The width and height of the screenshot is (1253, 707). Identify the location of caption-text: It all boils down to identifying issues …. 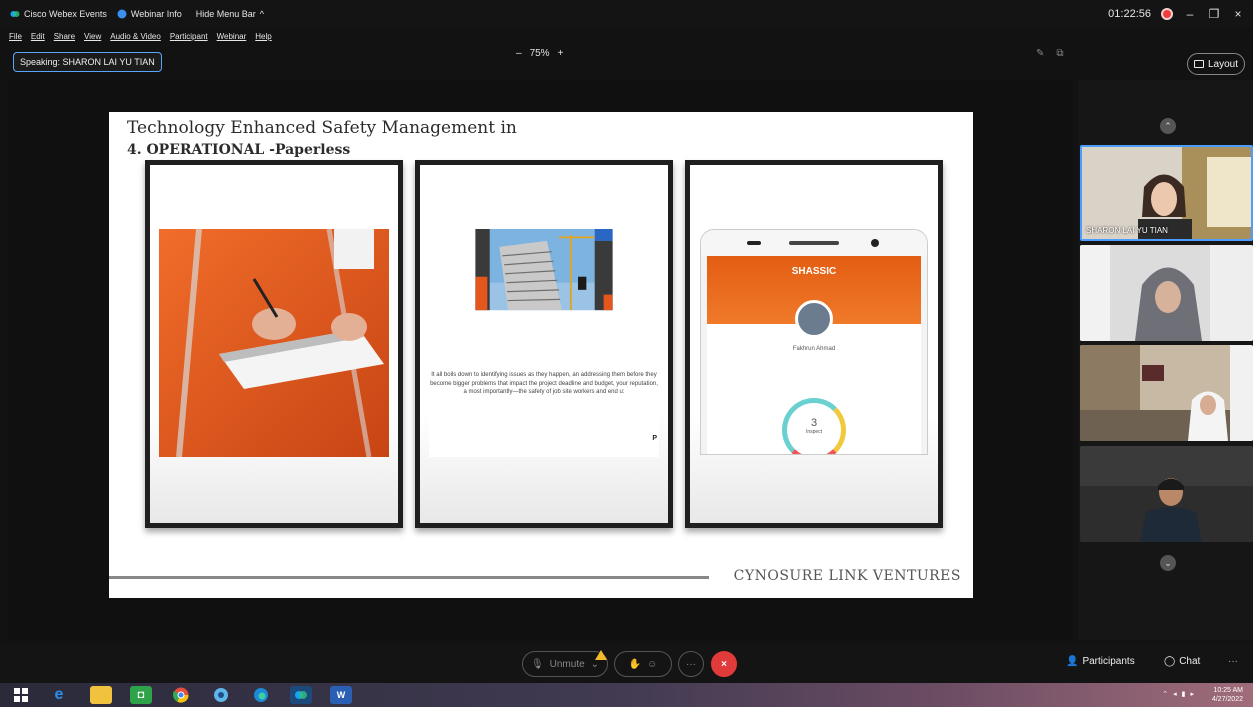
(544, 383).